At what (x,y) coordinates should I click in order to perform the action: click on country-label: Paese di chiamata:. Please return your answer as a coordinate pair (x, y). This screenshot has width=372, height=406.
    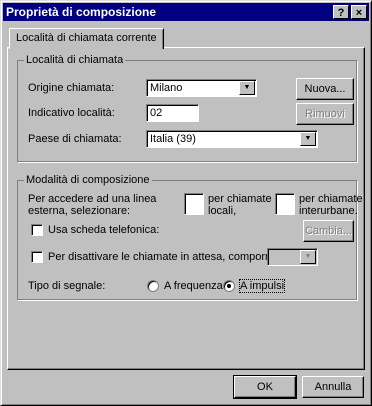
    Looking at the image, I should click on (75, 139).